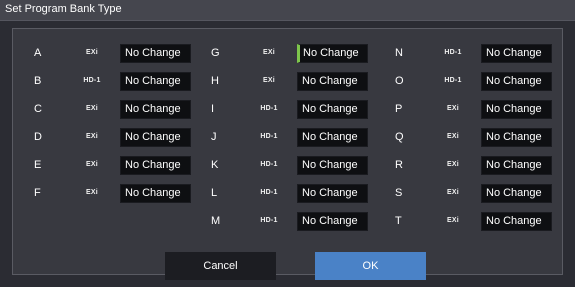 The image size is (575, 287). I want to click on bank-row-f: F EXi No Change, so click(124, 194).